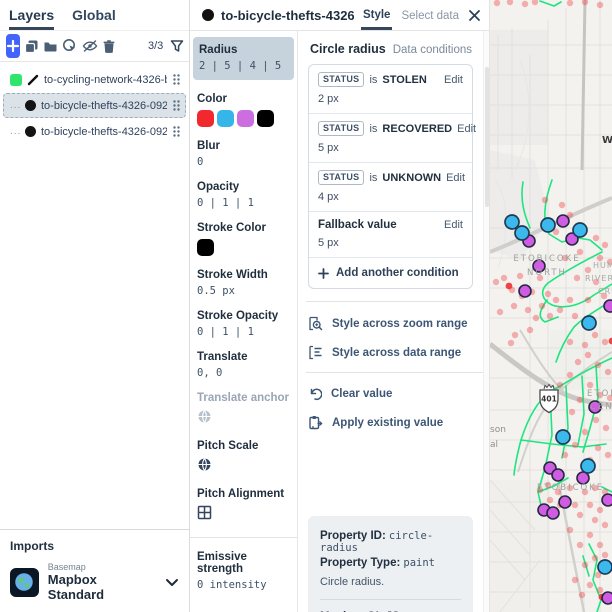 The height and width of the screenshot is (612, 612). I want to click on clear-value-button: Clear value, so click(390, 394).